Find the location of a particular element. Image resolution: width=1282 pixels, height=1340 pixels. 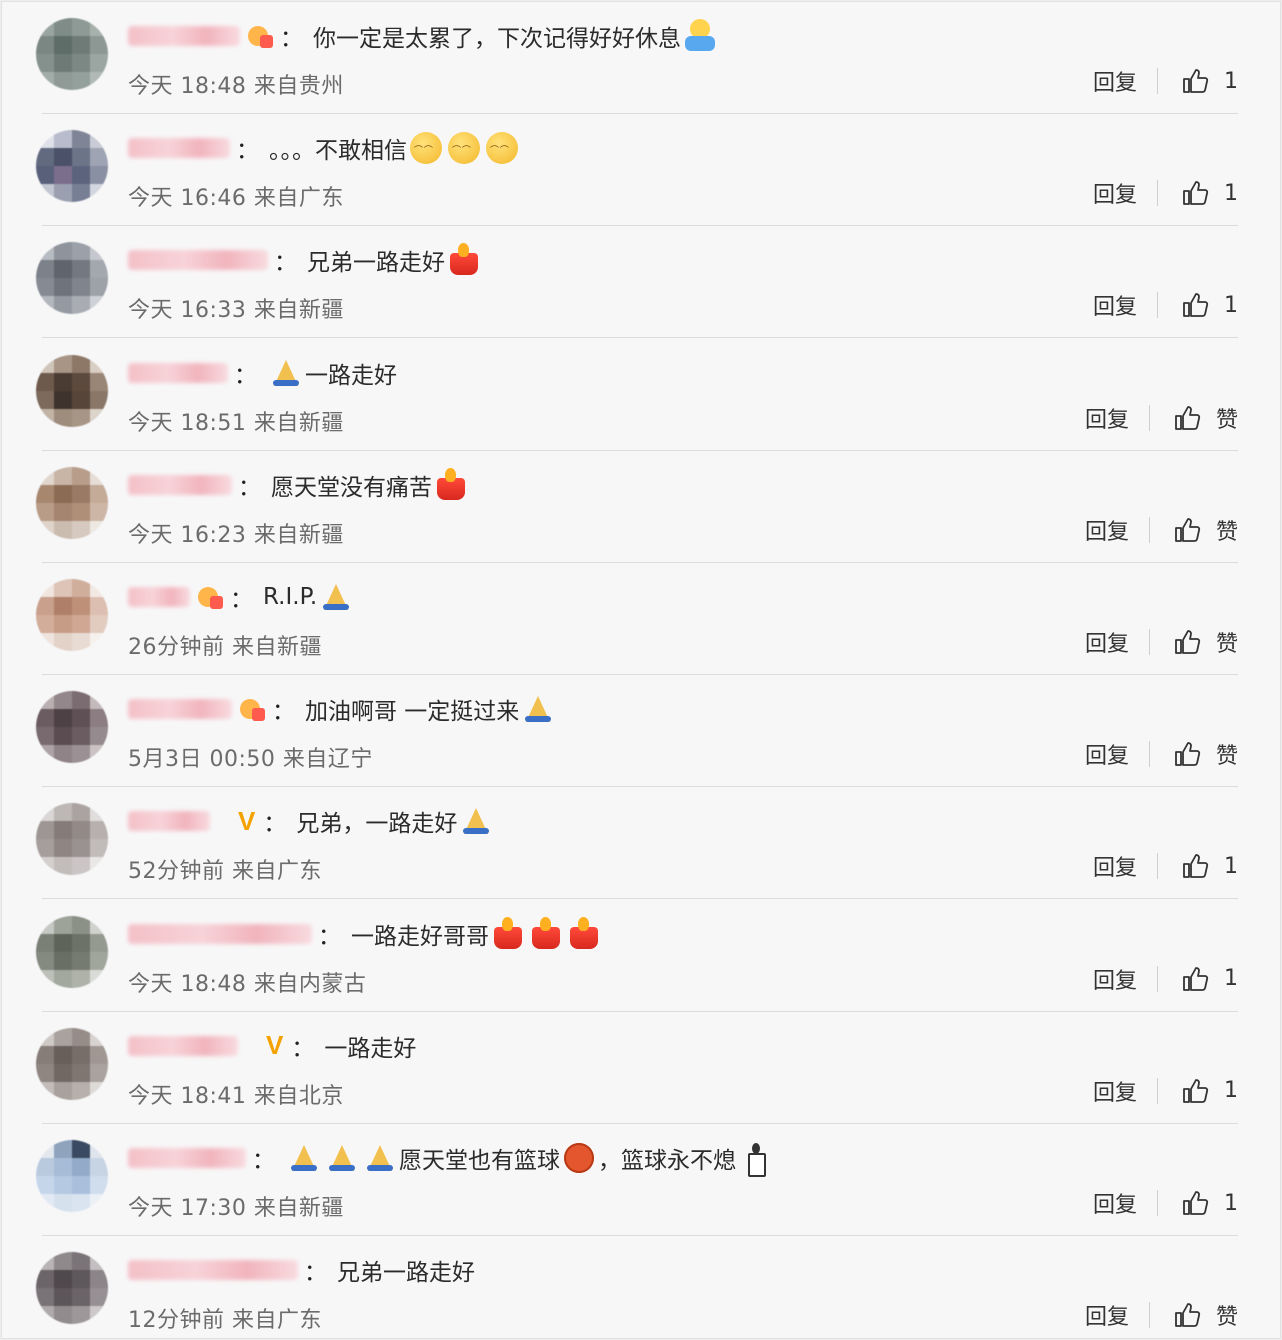

comment-text: 愿天堂没有痛苦 is located at coordinates (351, 487).